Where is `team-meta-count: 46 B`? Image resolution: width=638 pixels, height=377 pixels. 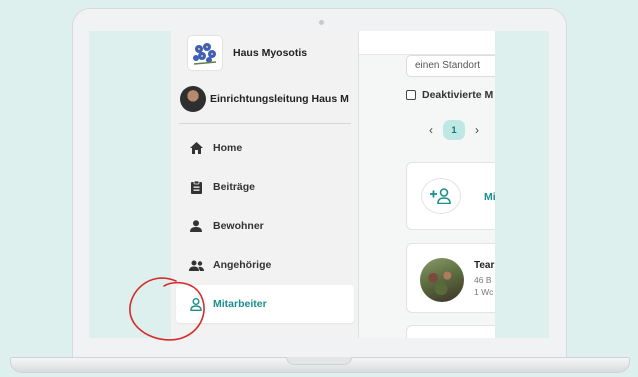
team-meta-count: 46 B is located at coordinates (483, 280).